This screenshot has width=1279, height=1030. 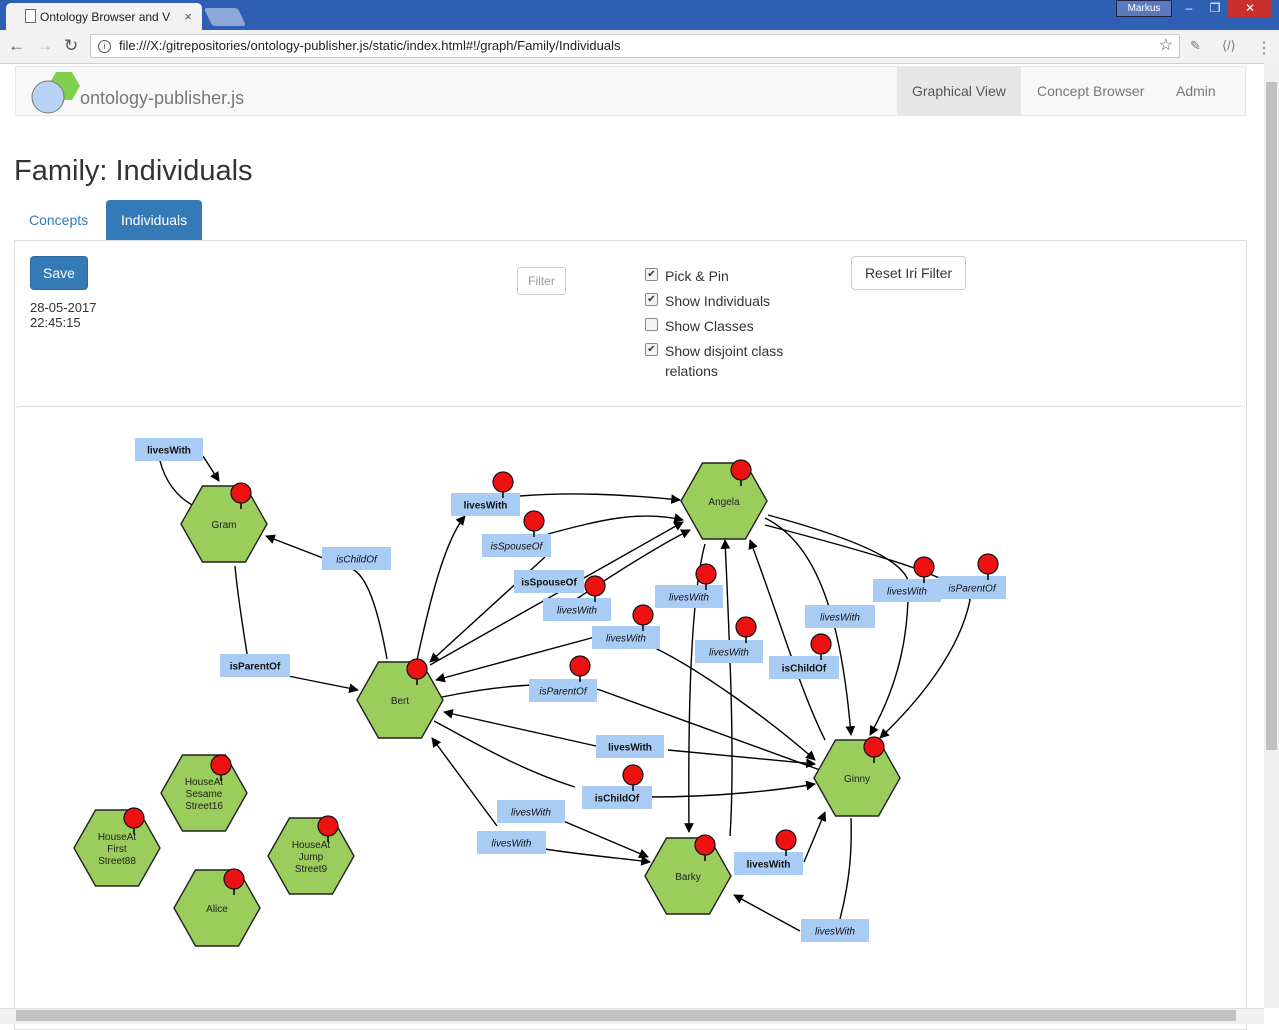 I want to click on node-label: Bert, so click(x=400, y=701).